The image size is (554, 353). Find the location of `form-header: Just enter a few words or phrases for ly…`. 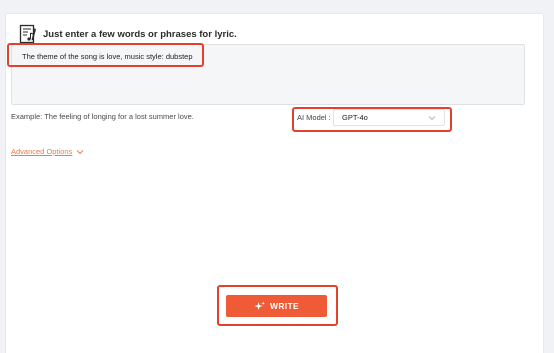

form-header: Just enter a few words or phrases for ly… is located at coordinates (128, 34).